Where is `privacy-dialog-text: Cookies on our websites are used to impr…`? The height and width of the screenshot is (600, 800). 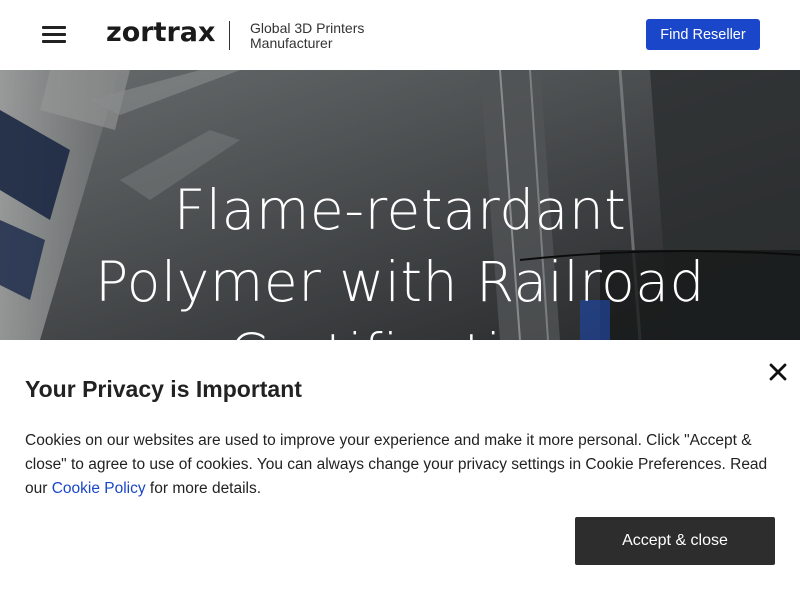
privacy-dialog-text: Cookies on our websites are used to impr… is located at coordinates (405, 465).